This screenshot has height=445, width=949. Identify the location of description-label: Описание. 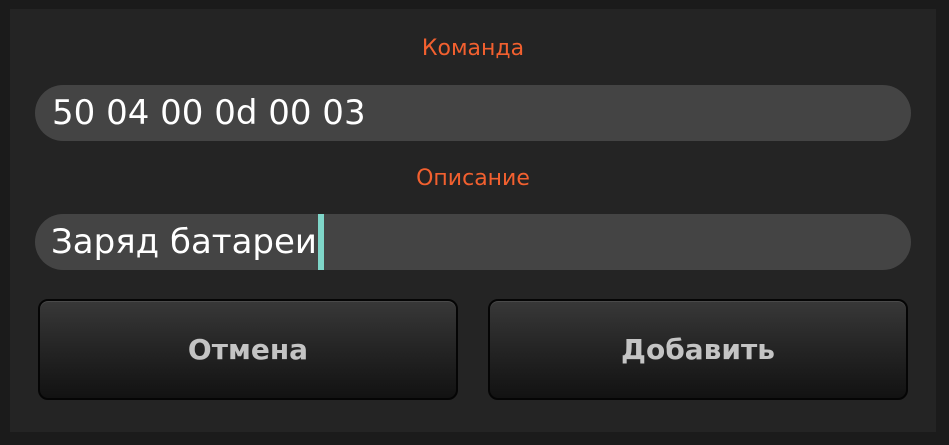
(473, 178).